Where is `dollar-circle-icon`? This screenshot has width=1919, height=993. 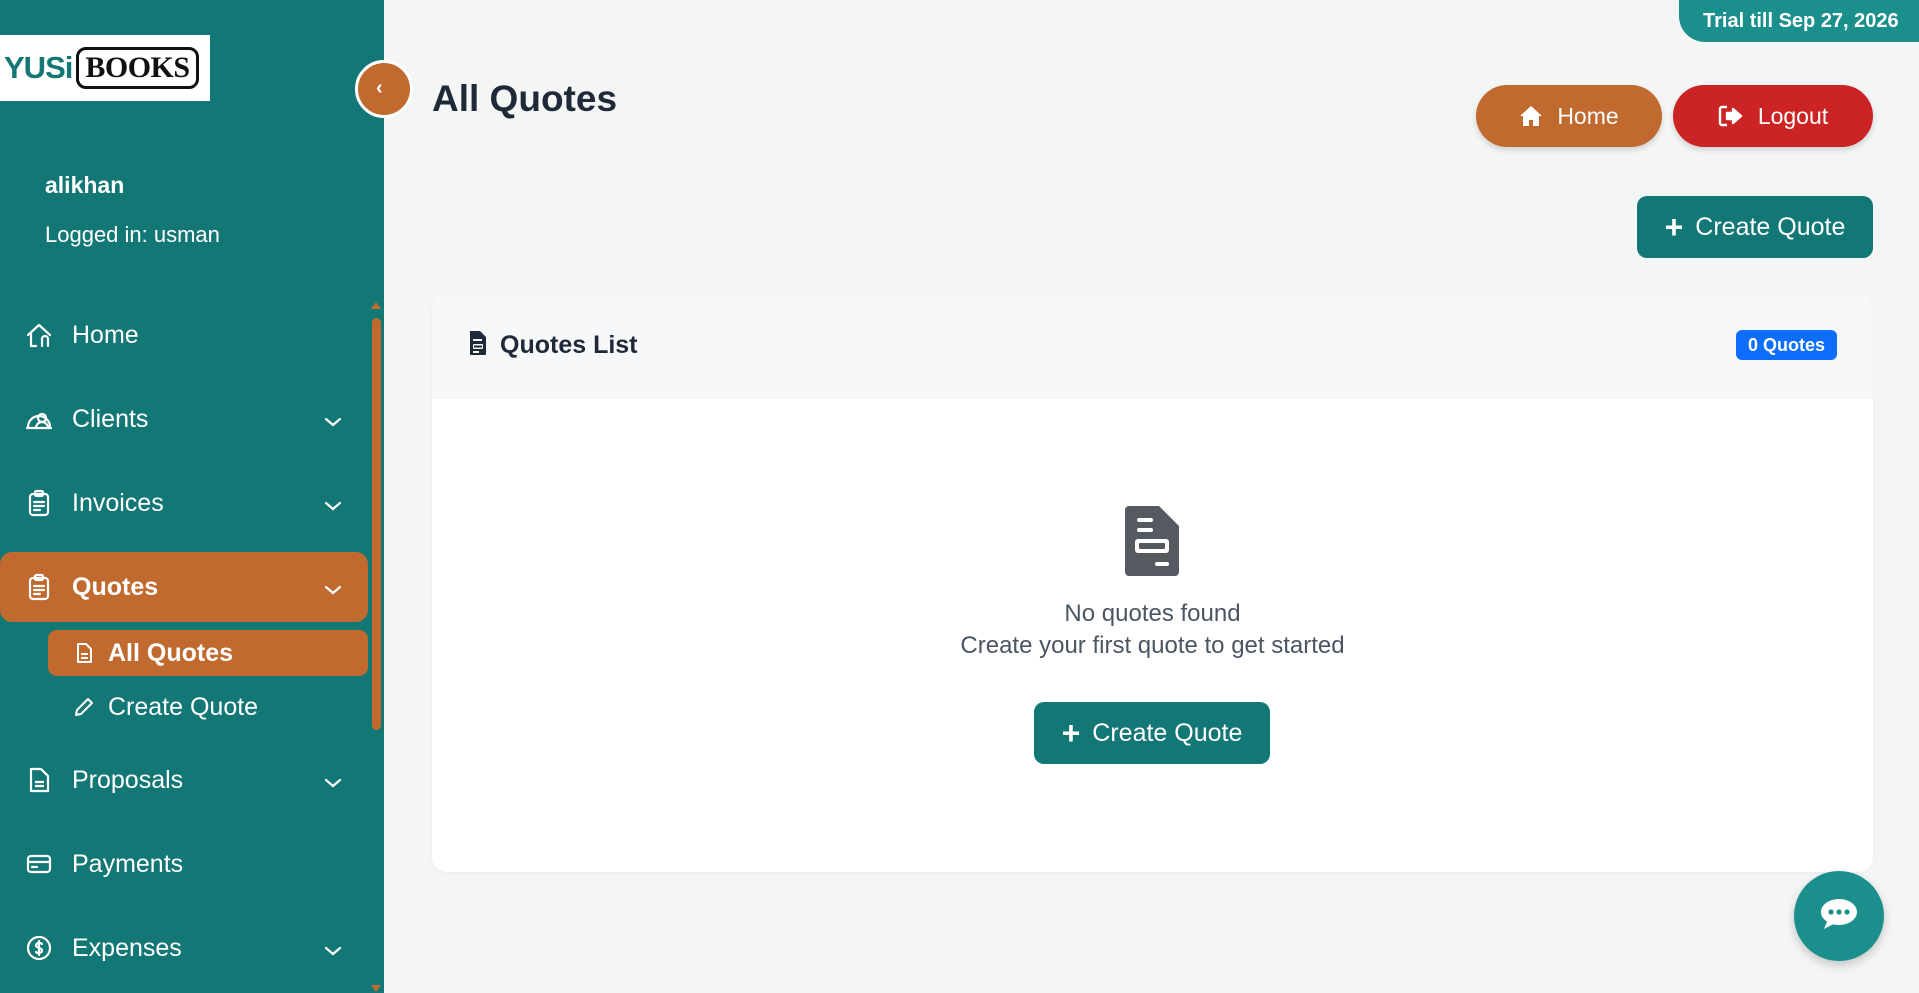 dollar-circle-icon is located at coordinates (39, 948).